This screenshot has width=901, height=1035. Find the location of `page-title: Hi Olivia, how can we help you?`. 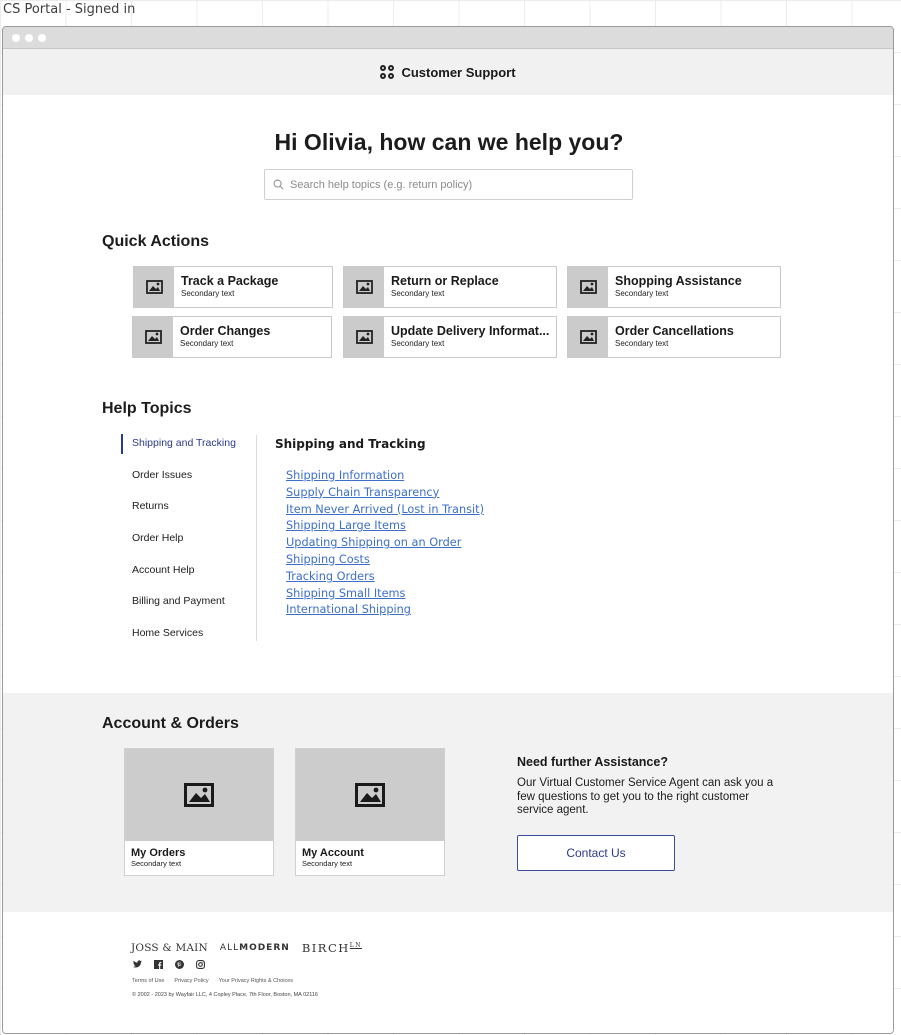

page-title: Hi Olivia, how can we help you? is located at coordinates (449, 142).